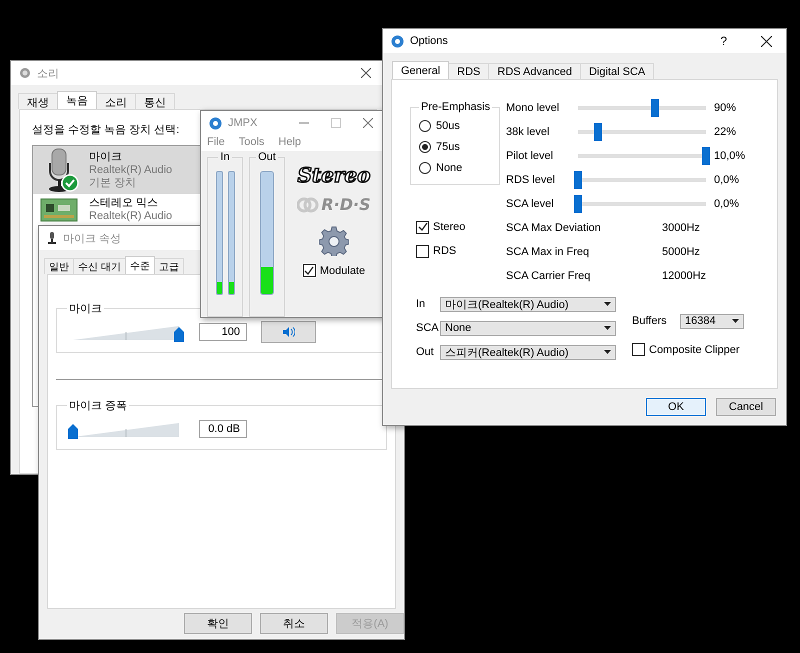 Image resolution: width=800 pixels, height=653 pixels. Describe the element at coordinates (425, 352) in the screenshot. I see `device-label: Out` at that location.